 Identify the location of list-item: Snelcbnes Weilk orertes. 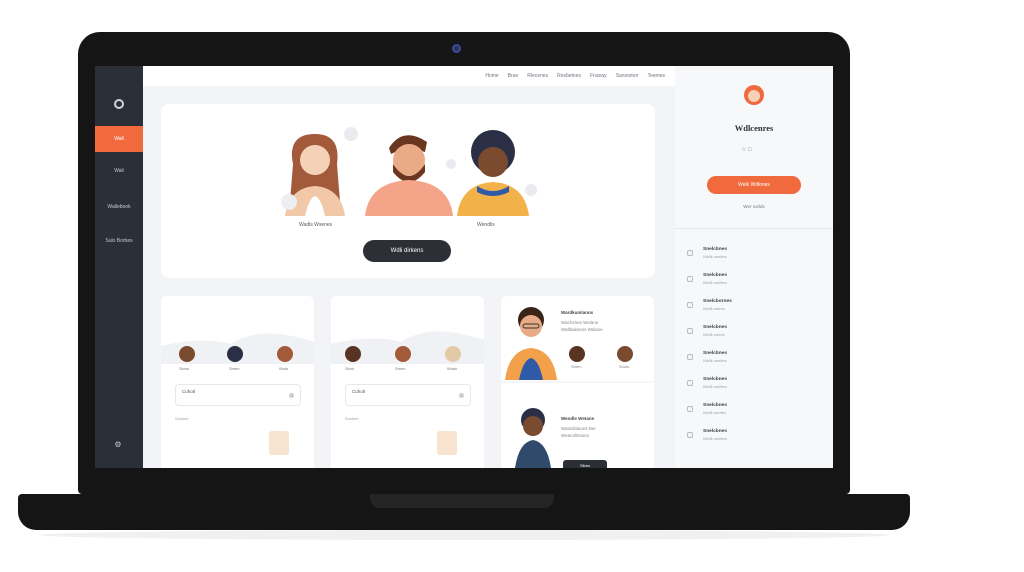
(757, 409).